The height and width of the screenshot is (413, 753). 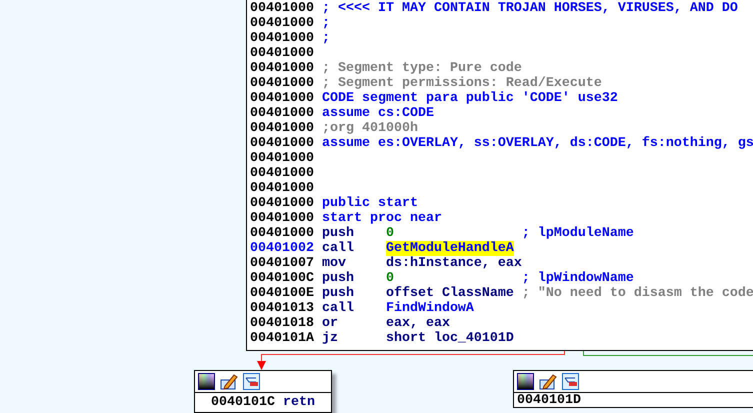 What do you see at coordinates (636, 293) in the screenshot?
I see `code-comment: ; "No need to disasm the code` at bounding box center [636, 293].